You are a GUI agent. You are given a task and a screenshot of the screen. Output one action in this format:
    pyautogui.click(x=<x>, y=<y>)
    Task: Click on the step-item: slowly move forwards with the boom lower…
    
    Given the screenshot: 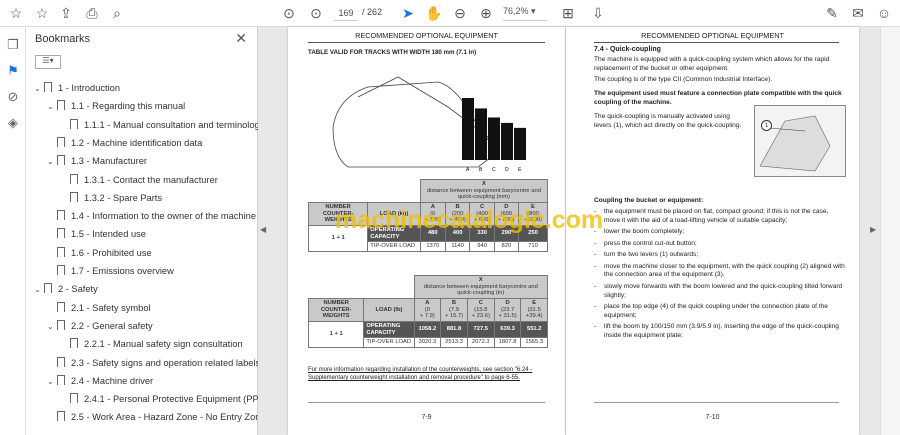 What is the action you would take?
    pyautogui.click(x=720, y=291)
    